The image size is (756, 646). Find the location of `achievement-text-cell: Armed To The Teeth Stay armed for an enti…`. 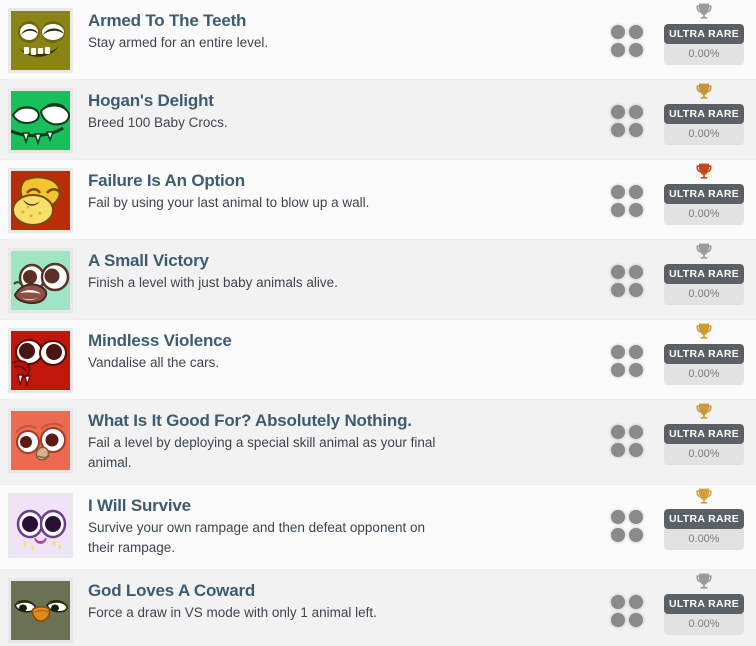

achievement-text-cell: Armed To The Teeth Stay armed for an enti… is located at coordinates (334, 26).